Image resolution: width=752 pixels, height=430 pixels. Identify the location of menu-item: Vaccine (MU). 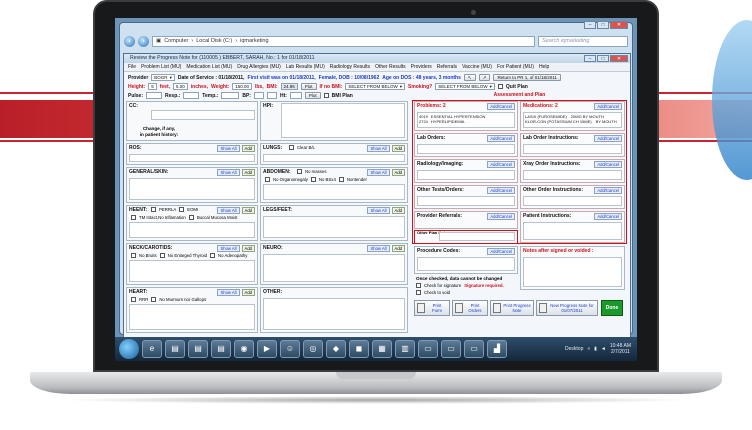
(477, 67).